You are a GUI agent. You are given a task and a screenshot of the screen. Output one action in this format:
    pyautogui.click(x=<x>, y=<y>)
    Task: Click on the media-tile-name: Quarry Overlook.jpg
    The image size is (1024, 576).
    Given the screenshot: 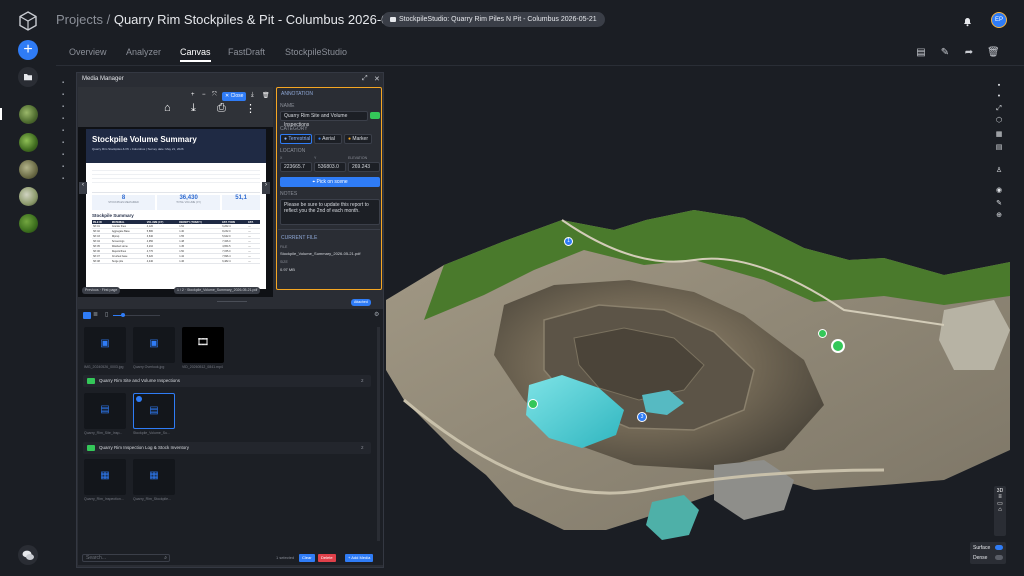 What is the action you would take?
    pyautogui.click(x=149, y=367)
    